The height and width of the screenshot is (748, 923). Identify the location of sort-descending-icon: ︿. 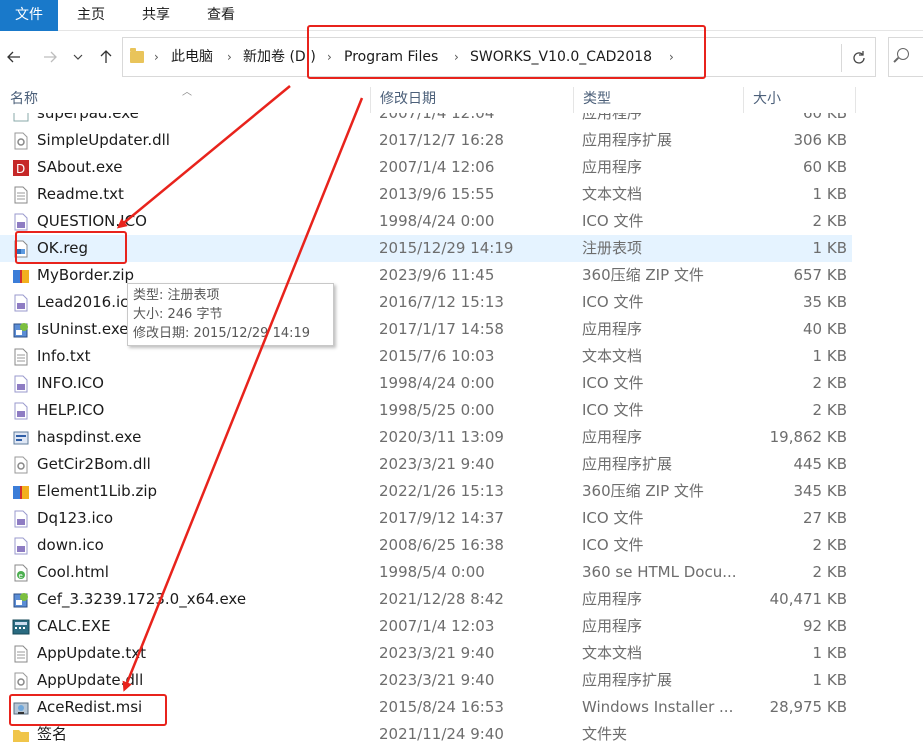
(187, 92).